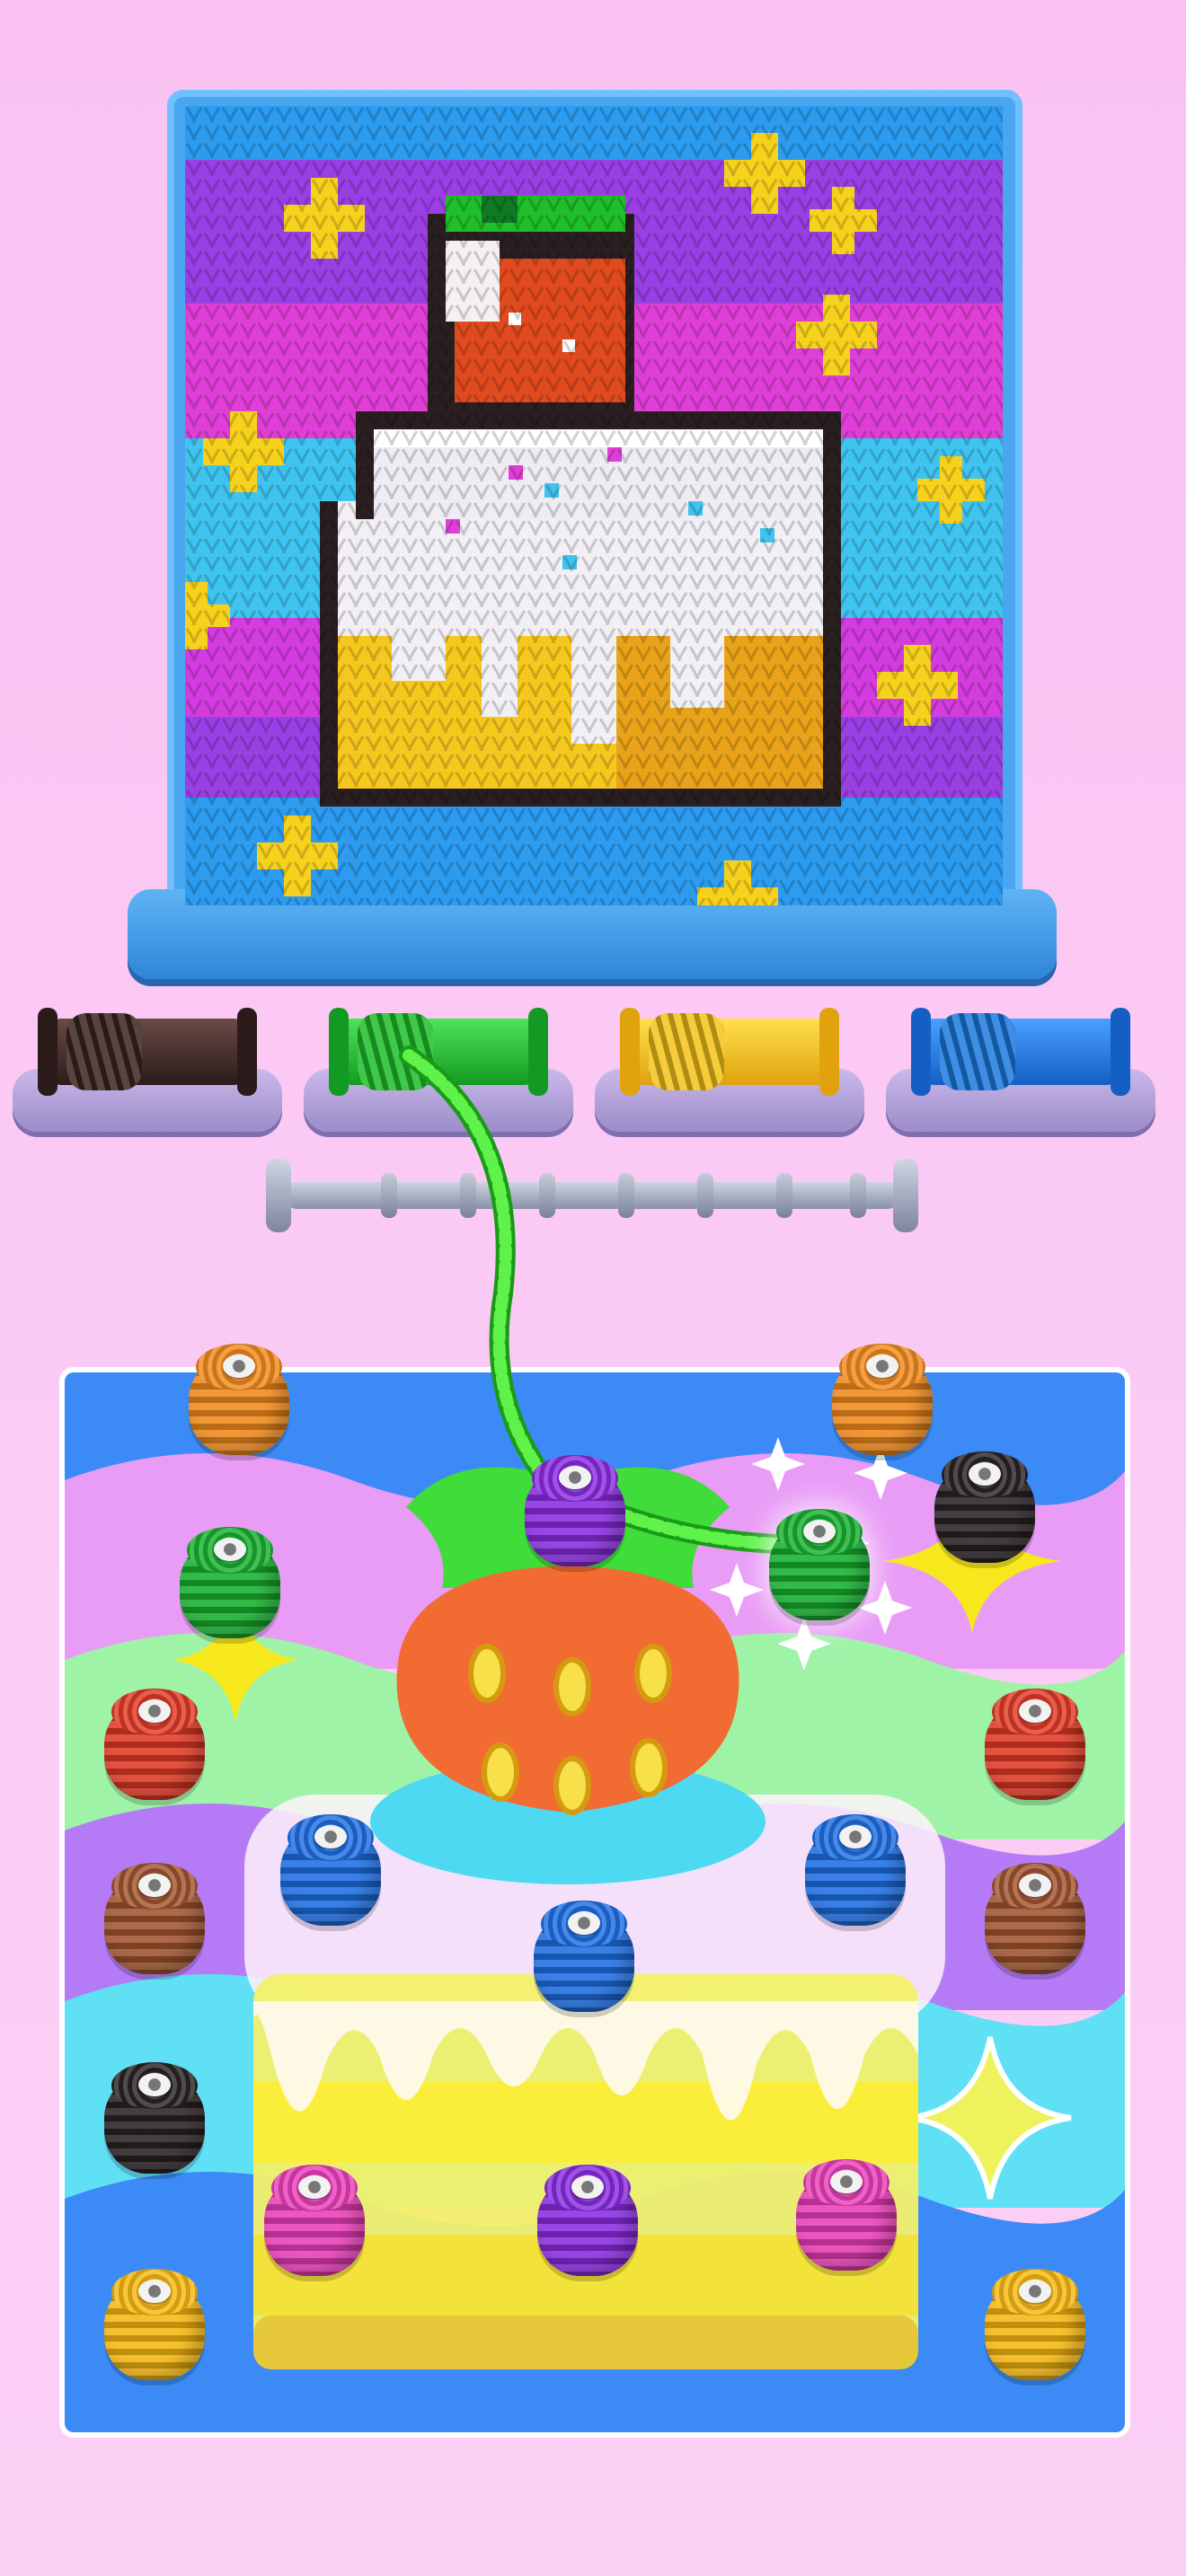  What do you see at coordinates (575, 1513) in the screenshot?
I see `thread-spool-purple-top` at bounding box center [575, 1513].